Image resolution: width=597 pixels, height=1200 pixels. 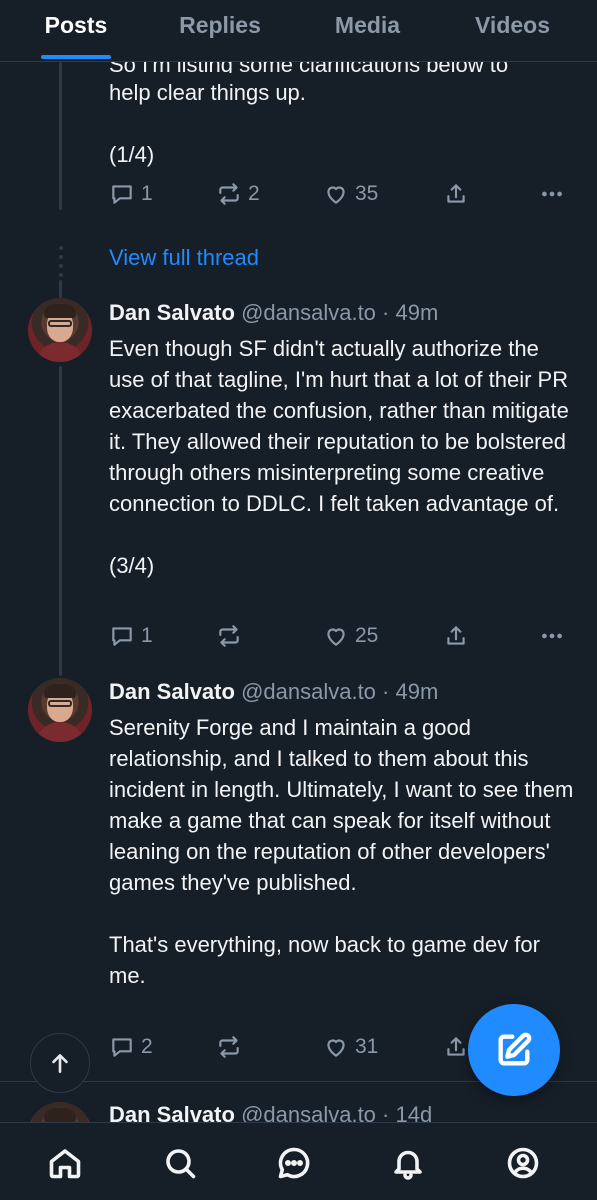 I want to click on search-icon, so click(x=181, y=1164).